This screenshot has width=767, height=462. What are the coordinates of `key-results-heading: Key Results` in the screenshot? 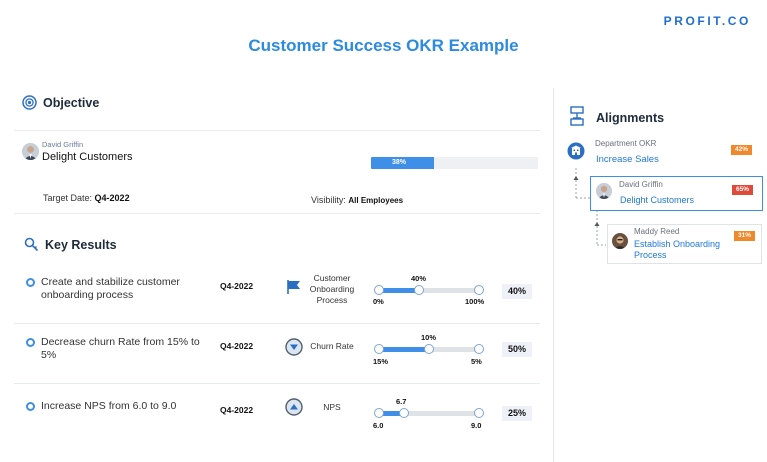 It's located at (81, 244).